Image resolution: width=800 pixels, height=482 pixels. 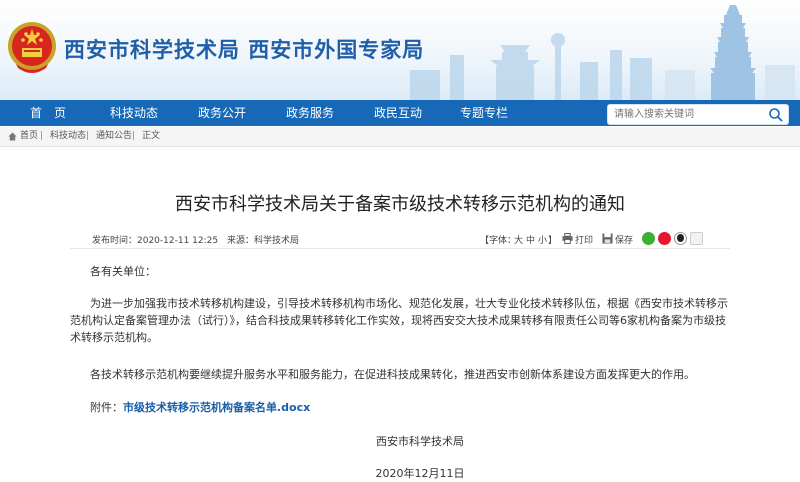 I want to click on qq-share-icon, so click(x=680, y=238).